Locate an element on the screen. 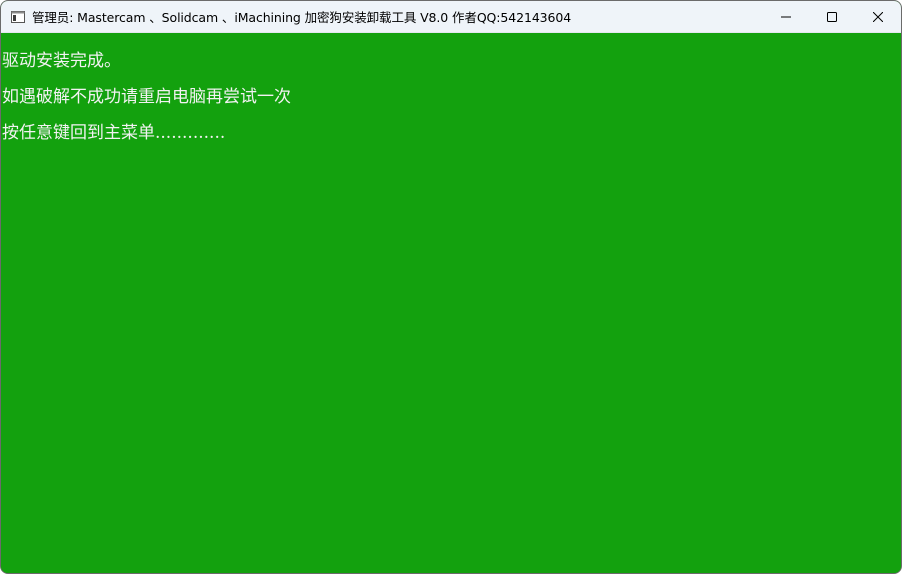 The width and height of the screenshot is (902, 574). window-controls is located at coordinates (832, 17).